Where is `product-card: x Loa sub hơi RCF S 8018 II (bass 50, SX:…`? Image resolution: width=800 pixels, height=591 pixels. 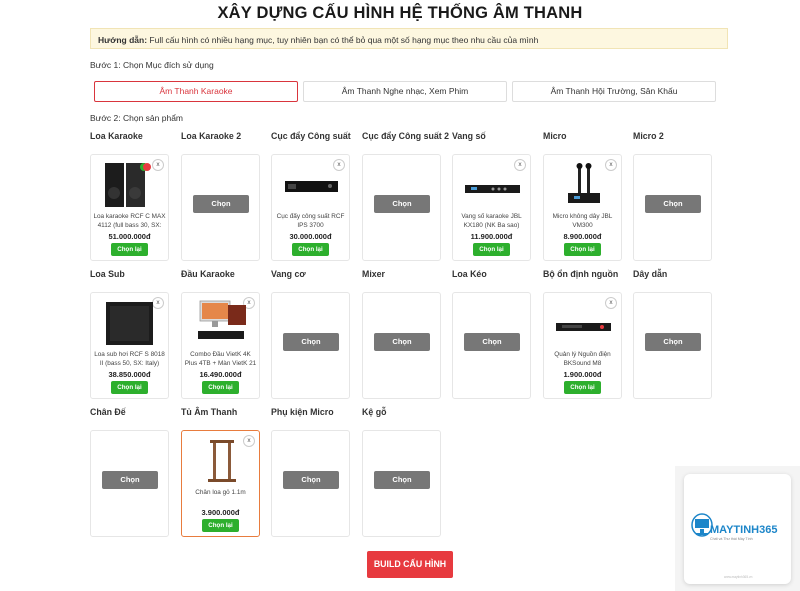
product-card: x Loa sub hơi RCF S 8018 II (bass 50, SX:… is located at coordinates (129, 345).